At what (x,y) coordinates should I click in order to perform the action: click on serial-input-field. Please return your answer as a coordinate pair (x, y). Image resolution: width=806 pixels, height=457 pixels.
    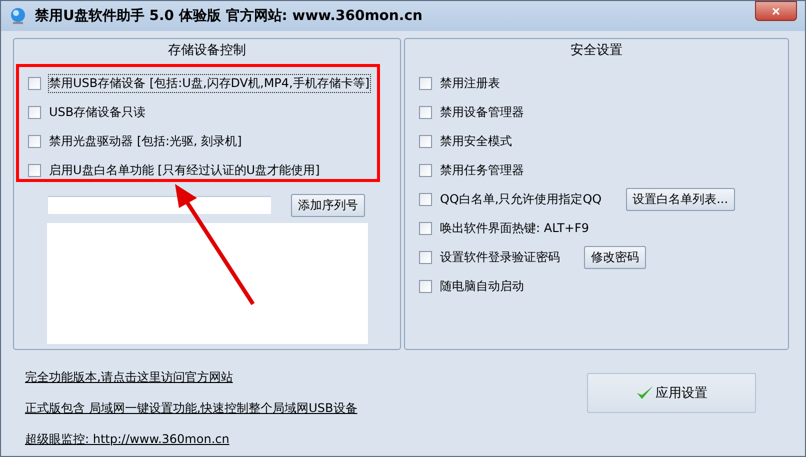
    Looking at the image, I should click on (159, 205).